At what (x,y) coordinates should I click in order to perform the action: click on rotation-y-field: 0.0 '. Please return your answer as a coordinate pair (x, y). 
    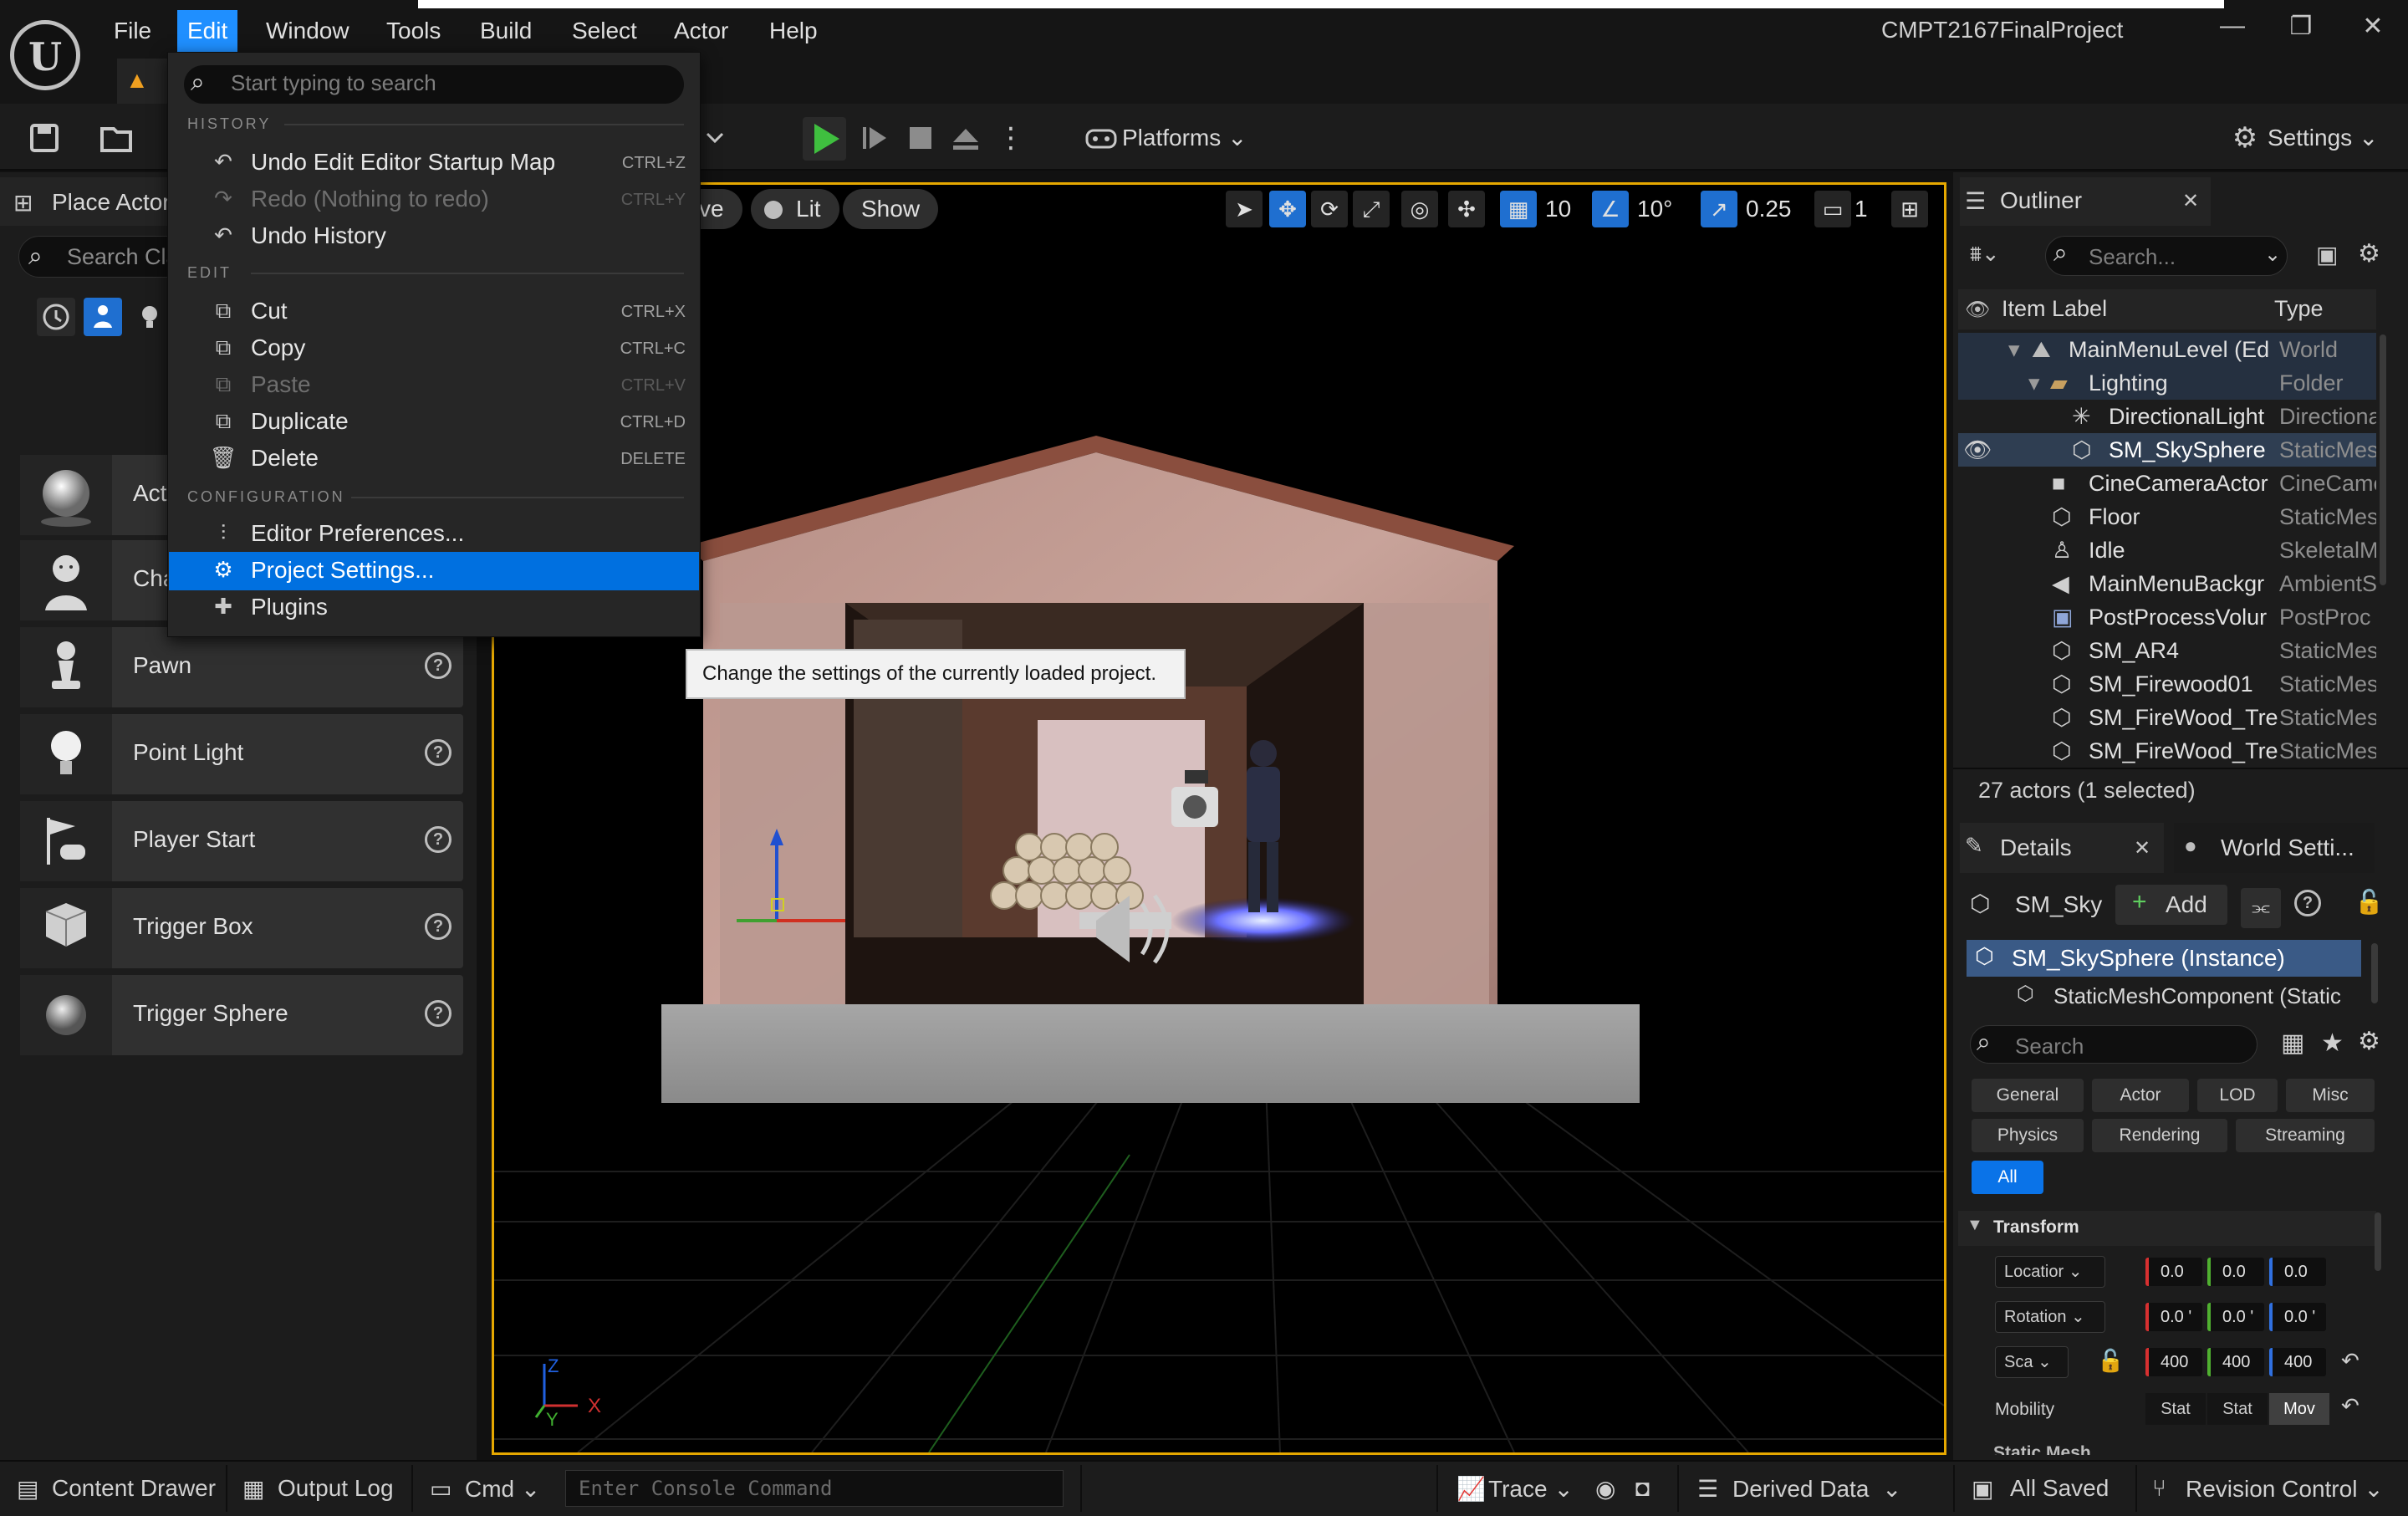
    Looking at the image, I should click on (2235, 1317).